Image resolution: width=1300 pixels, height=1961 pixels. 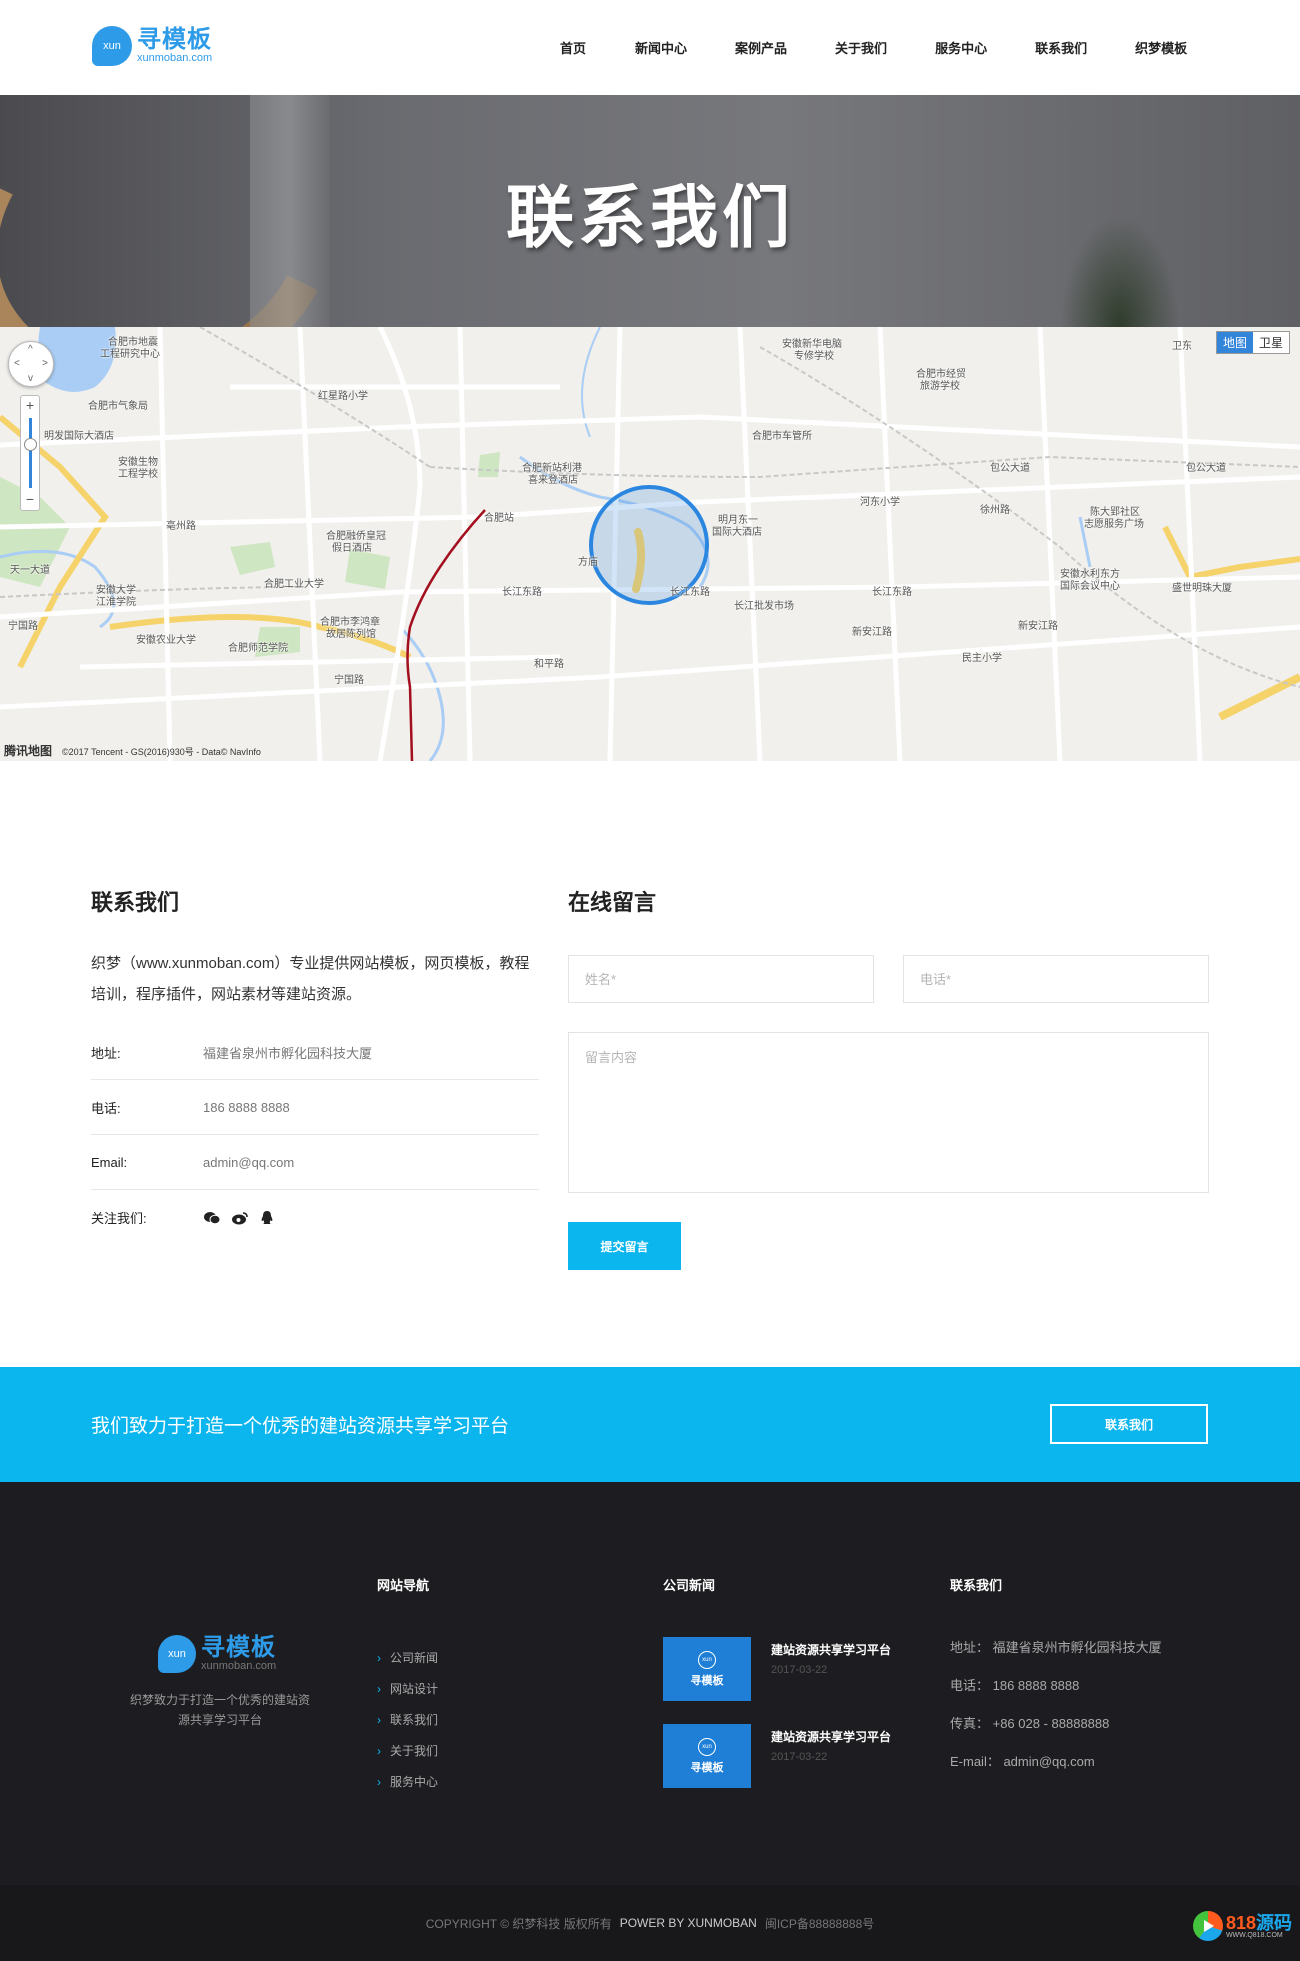 What do you see at coordinates (30, 444) in the screenshot?
I see `zoom-slider-knob` at bounding box center [30, 444].